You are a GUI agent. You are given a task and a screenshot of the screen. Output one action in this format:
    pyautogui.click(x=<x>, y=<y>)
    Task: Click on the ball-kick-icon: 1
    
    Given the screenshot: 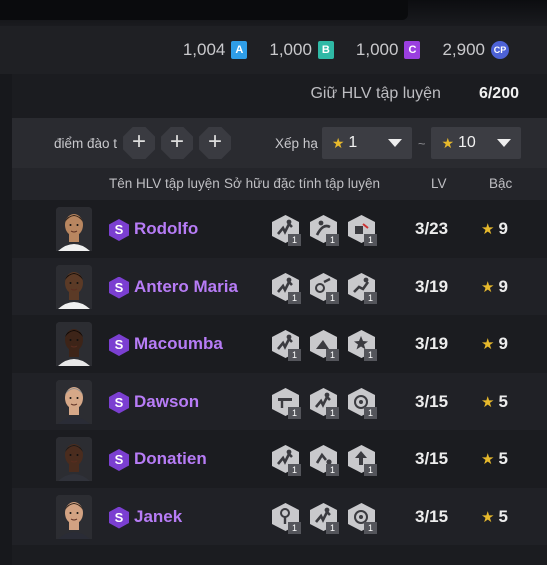 What is the action you would take?
    pyautogui.click(x=323, y=288)
    